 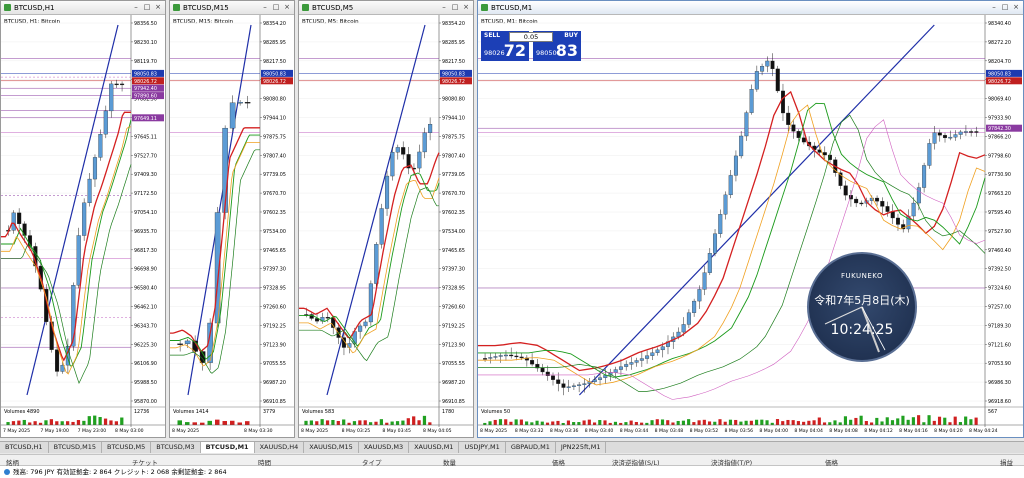 What do you see at coordinates (999, 43) in the screenshot?
I see `price-axis-label: 98272.20` at bounding box center [999, 43].